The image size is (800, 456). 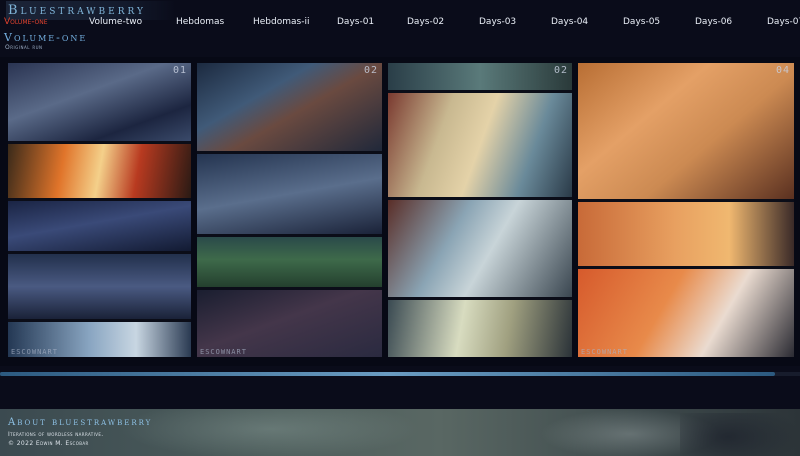 What do you see at coordinates (115, 22) in the screenshot?
I see `nav-item-volume-two: Volume-two` at bounding box center [115, 22].